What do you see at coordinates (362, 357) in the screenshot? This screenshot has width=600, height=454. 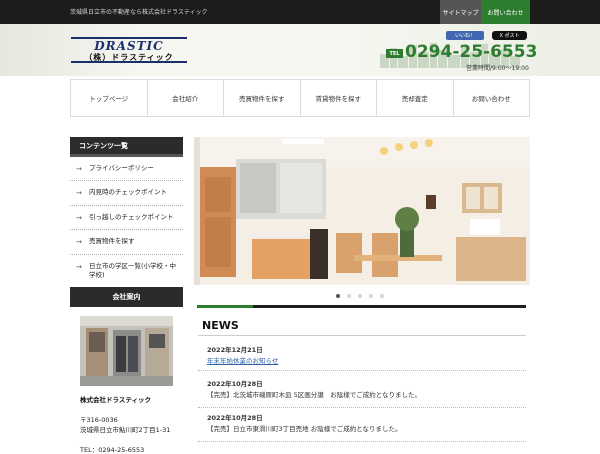 I see `news-item: 2022年12月21日 年末年始休業のお知らせ` at bounding box center [362, 357].